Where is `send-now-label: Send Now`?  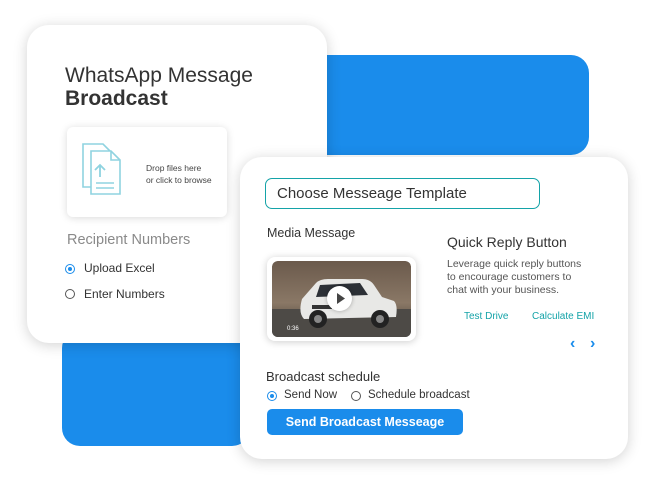
send-now-label: Send Now is located at coordinates (310, 395).